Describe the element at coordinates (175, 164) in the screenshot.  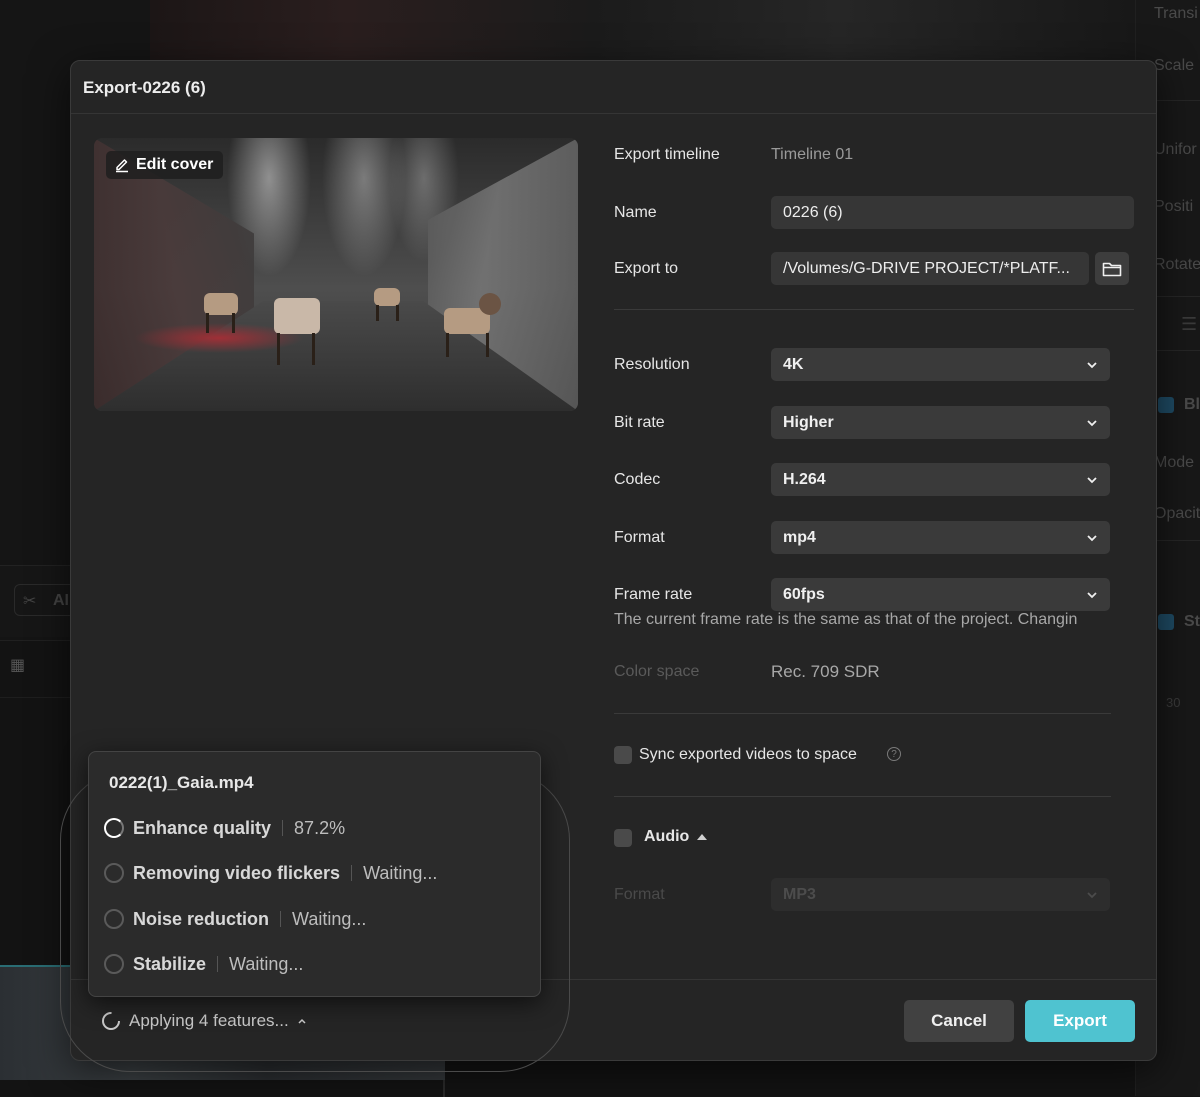
I see `edit-cover-label: Edit cover` at that location.